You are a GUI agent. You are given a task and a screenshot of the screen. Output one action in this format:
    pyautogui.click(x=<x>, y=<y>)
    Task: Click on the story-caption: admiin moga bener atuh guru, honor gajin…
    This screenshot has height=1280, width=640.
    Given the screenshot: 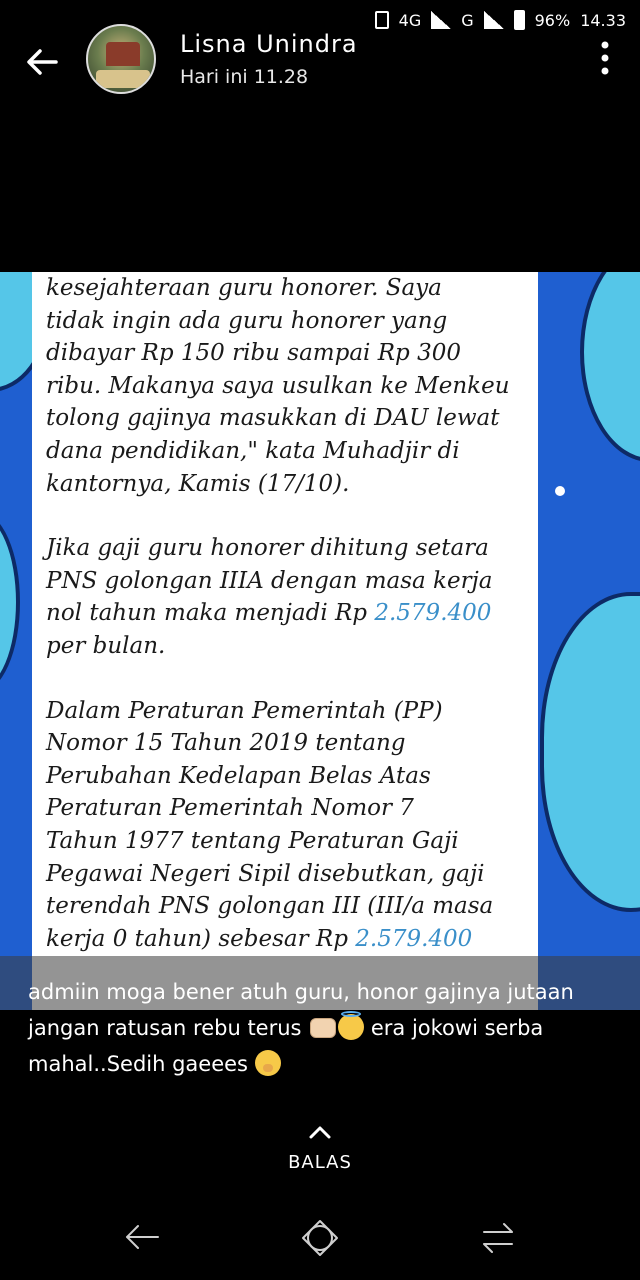 What is the action you would take?
    pyautogui.click(x=323, y=1028)
    